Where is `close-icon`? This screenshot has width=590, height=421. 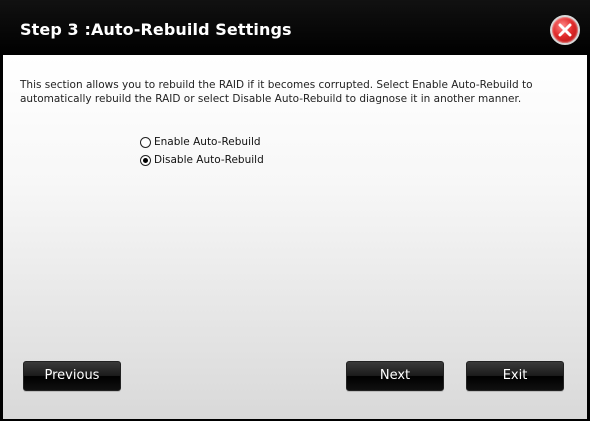
close-icon is located at coordinates (565, 30).